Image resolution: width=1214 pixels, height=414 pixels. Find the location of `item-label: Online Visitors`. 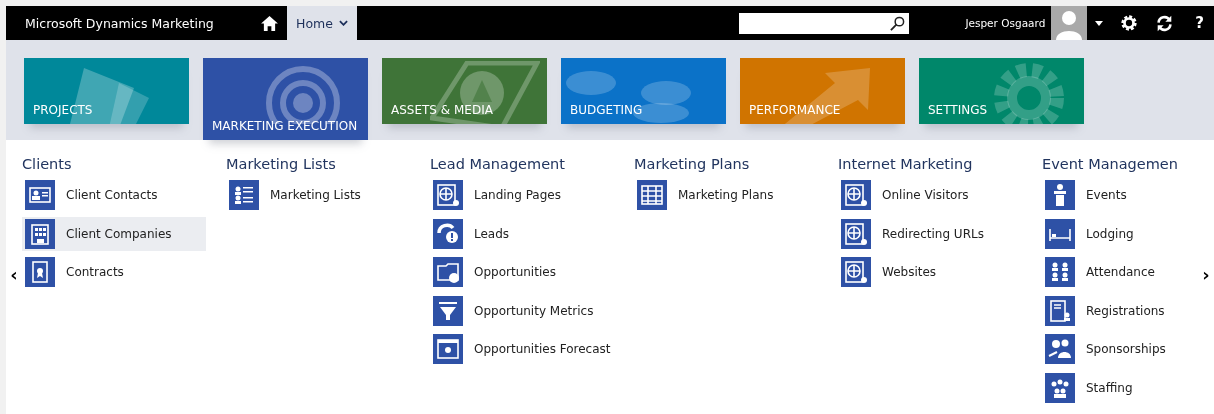

item-label: Online Visitors is located at coordinates (925, 195).